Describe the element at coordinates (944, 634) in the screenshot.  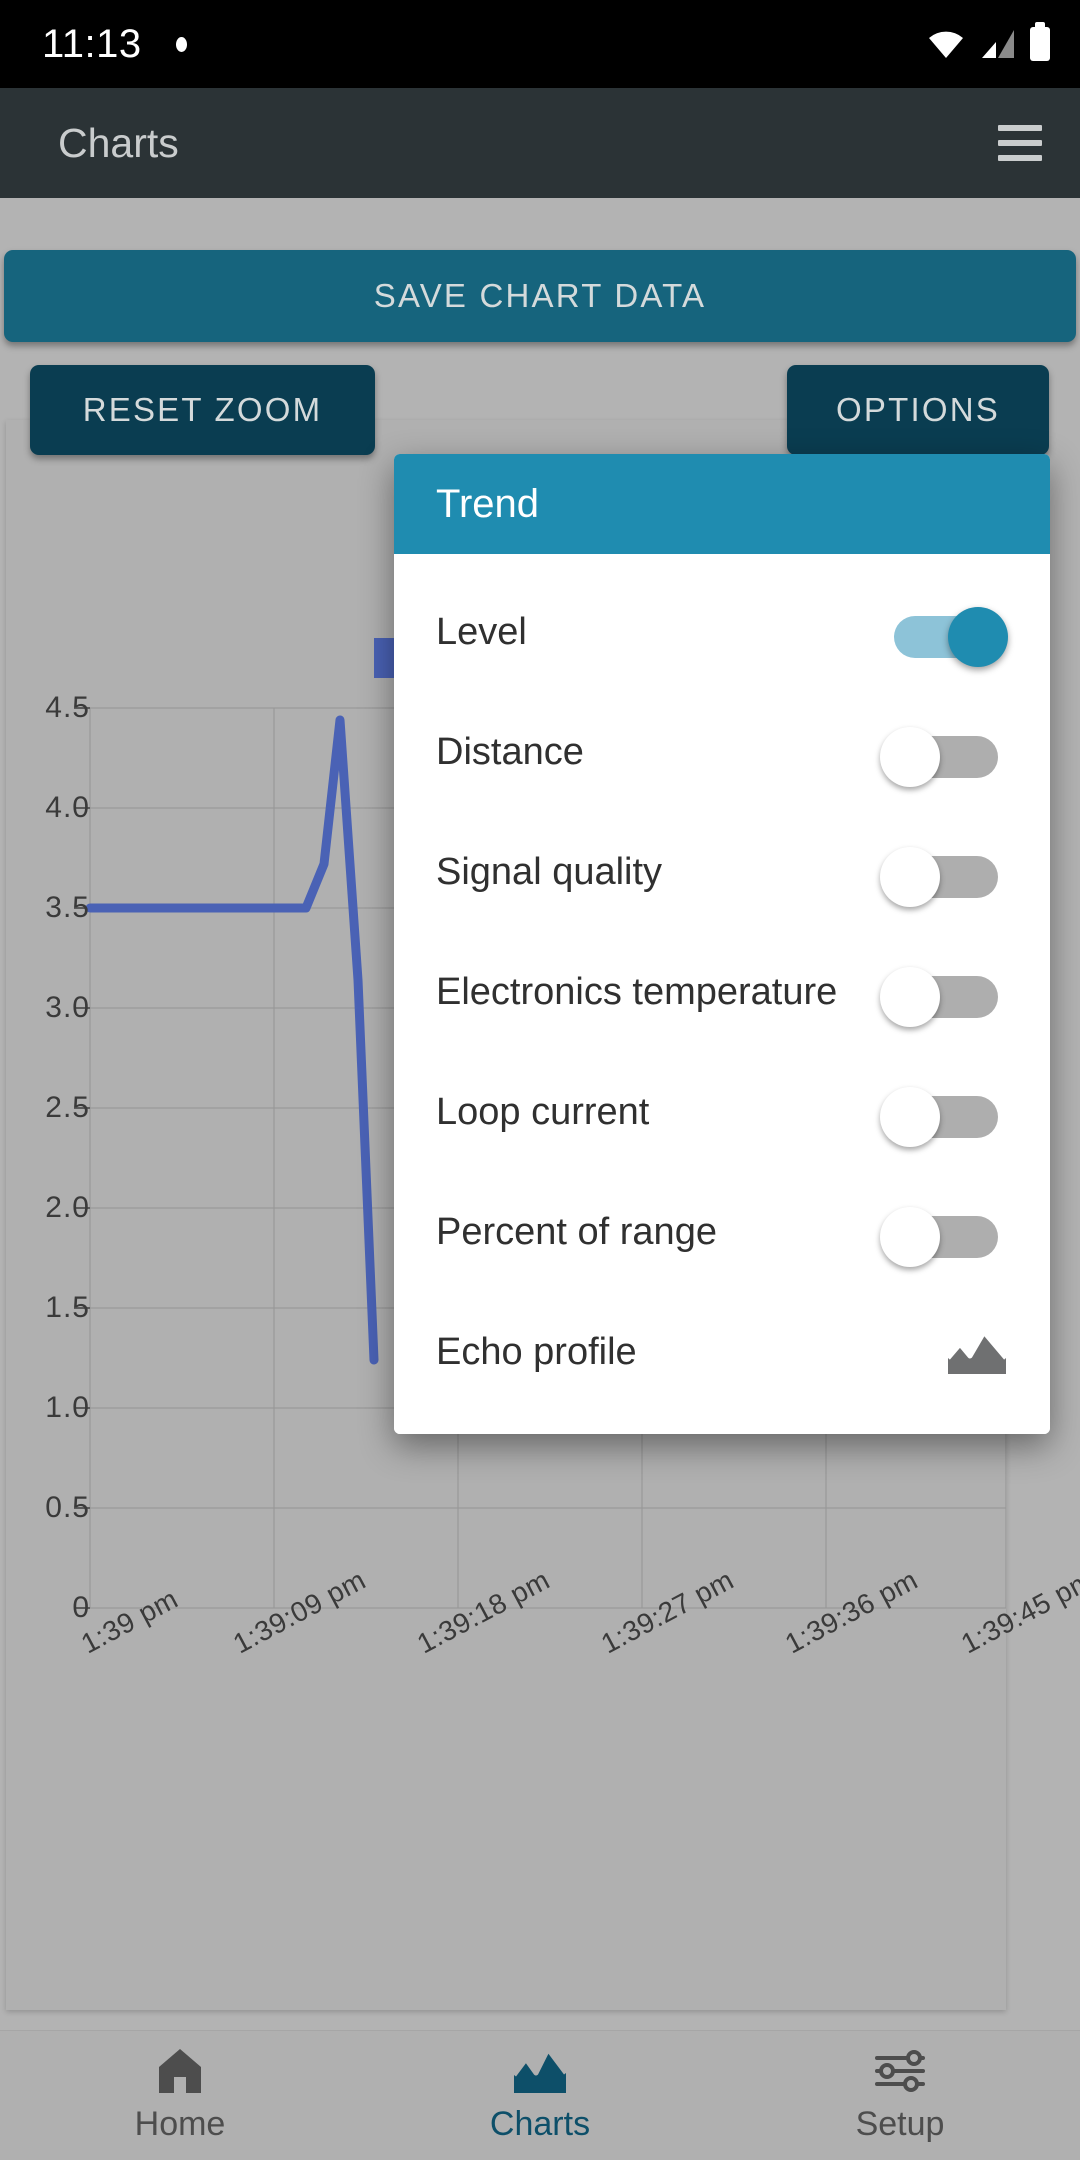
I see `toggle-level` at that location.